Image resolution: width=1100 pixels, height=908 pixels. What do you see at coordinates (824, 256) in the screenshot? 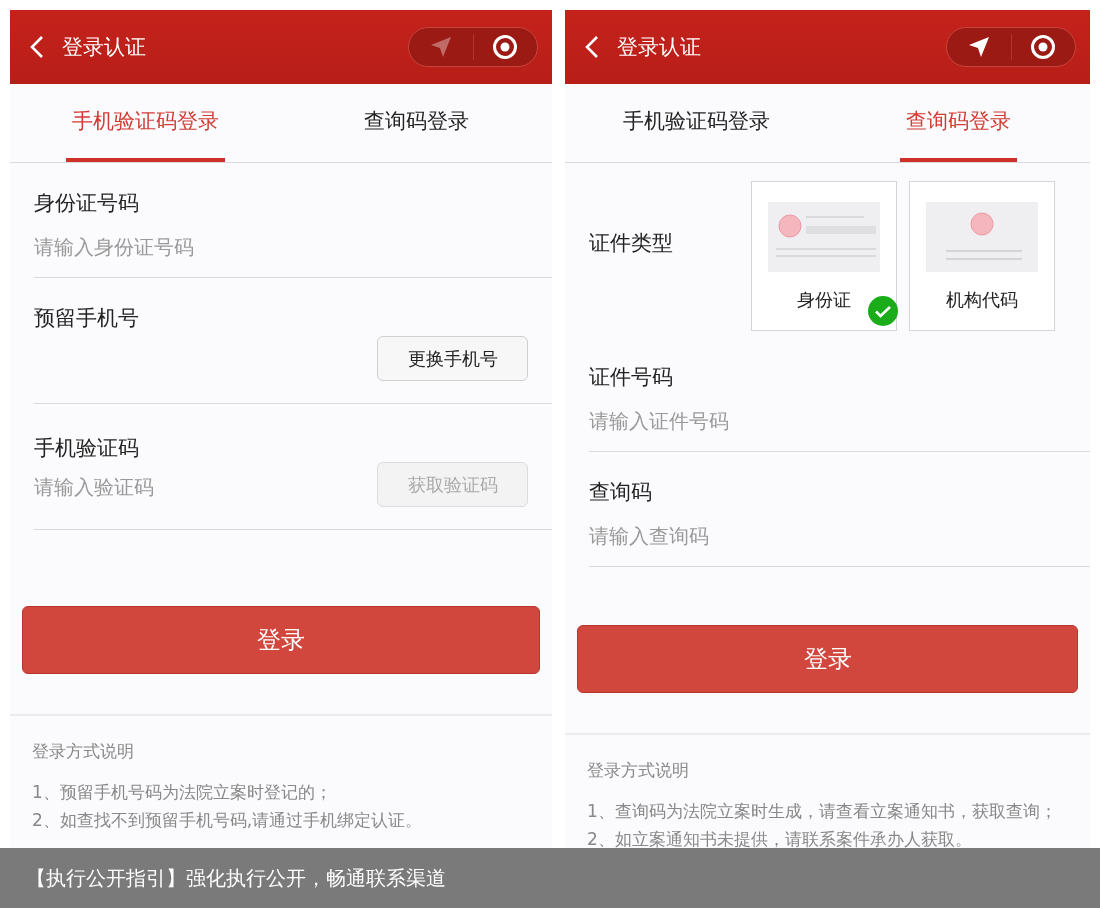
I see `document-type-card: 身份证` at bounding box center [824, 256].